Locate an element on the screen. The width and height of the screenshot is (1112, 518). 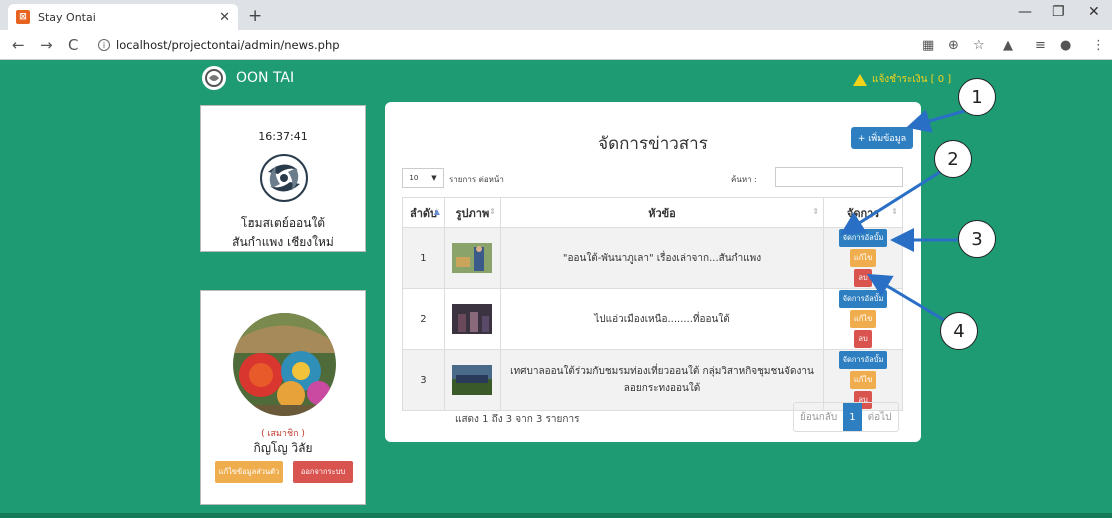
column-header-title-label: หัวข้อ is located at coordinates (662, 213).